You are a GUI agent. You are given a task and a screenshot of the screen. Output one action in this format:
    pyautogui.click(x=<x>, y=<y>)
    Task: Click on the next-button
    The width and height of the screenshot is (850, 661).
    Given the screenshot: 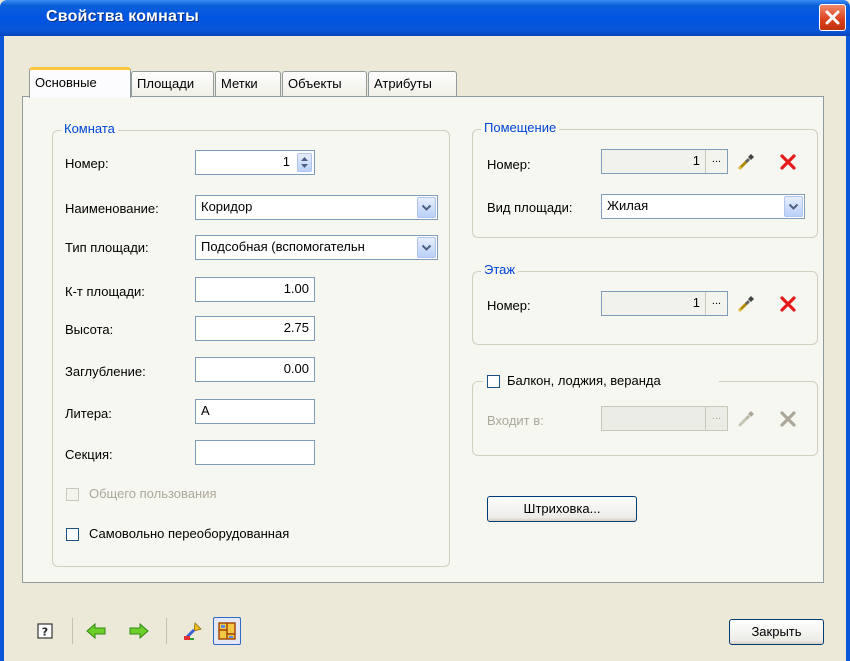 What is the action you would take?
    pyautogui.click(x=139, y=631)
    